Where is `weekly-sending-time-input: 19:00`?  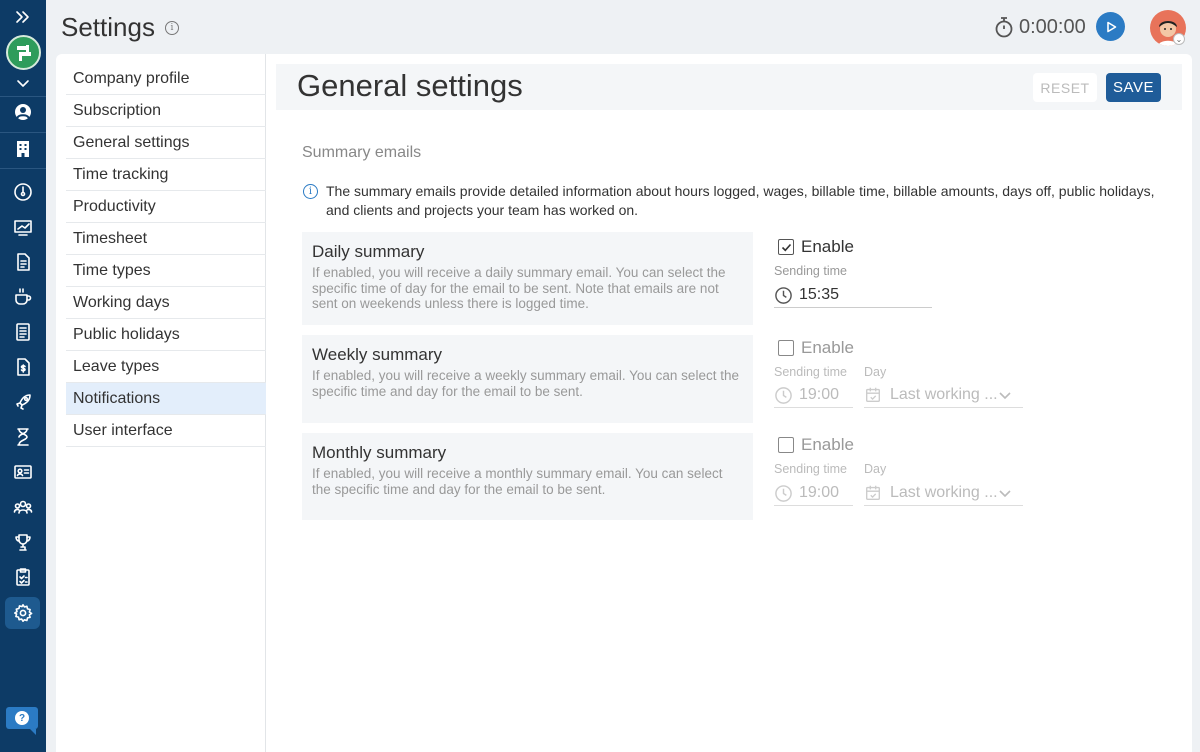 weekly-sending-time-input: 19:00 is located at coordinates (813, 395).